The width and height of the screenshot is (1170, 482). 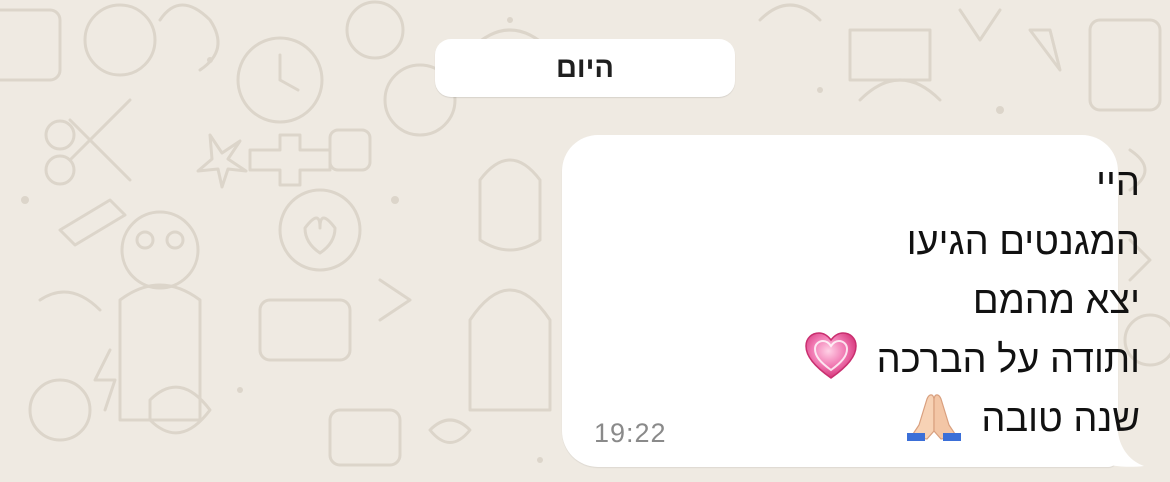 What do you see at coordinates (70, 301) in the screenshot?
I see `doodle-taco-icon` at bounding box center [70, 301].